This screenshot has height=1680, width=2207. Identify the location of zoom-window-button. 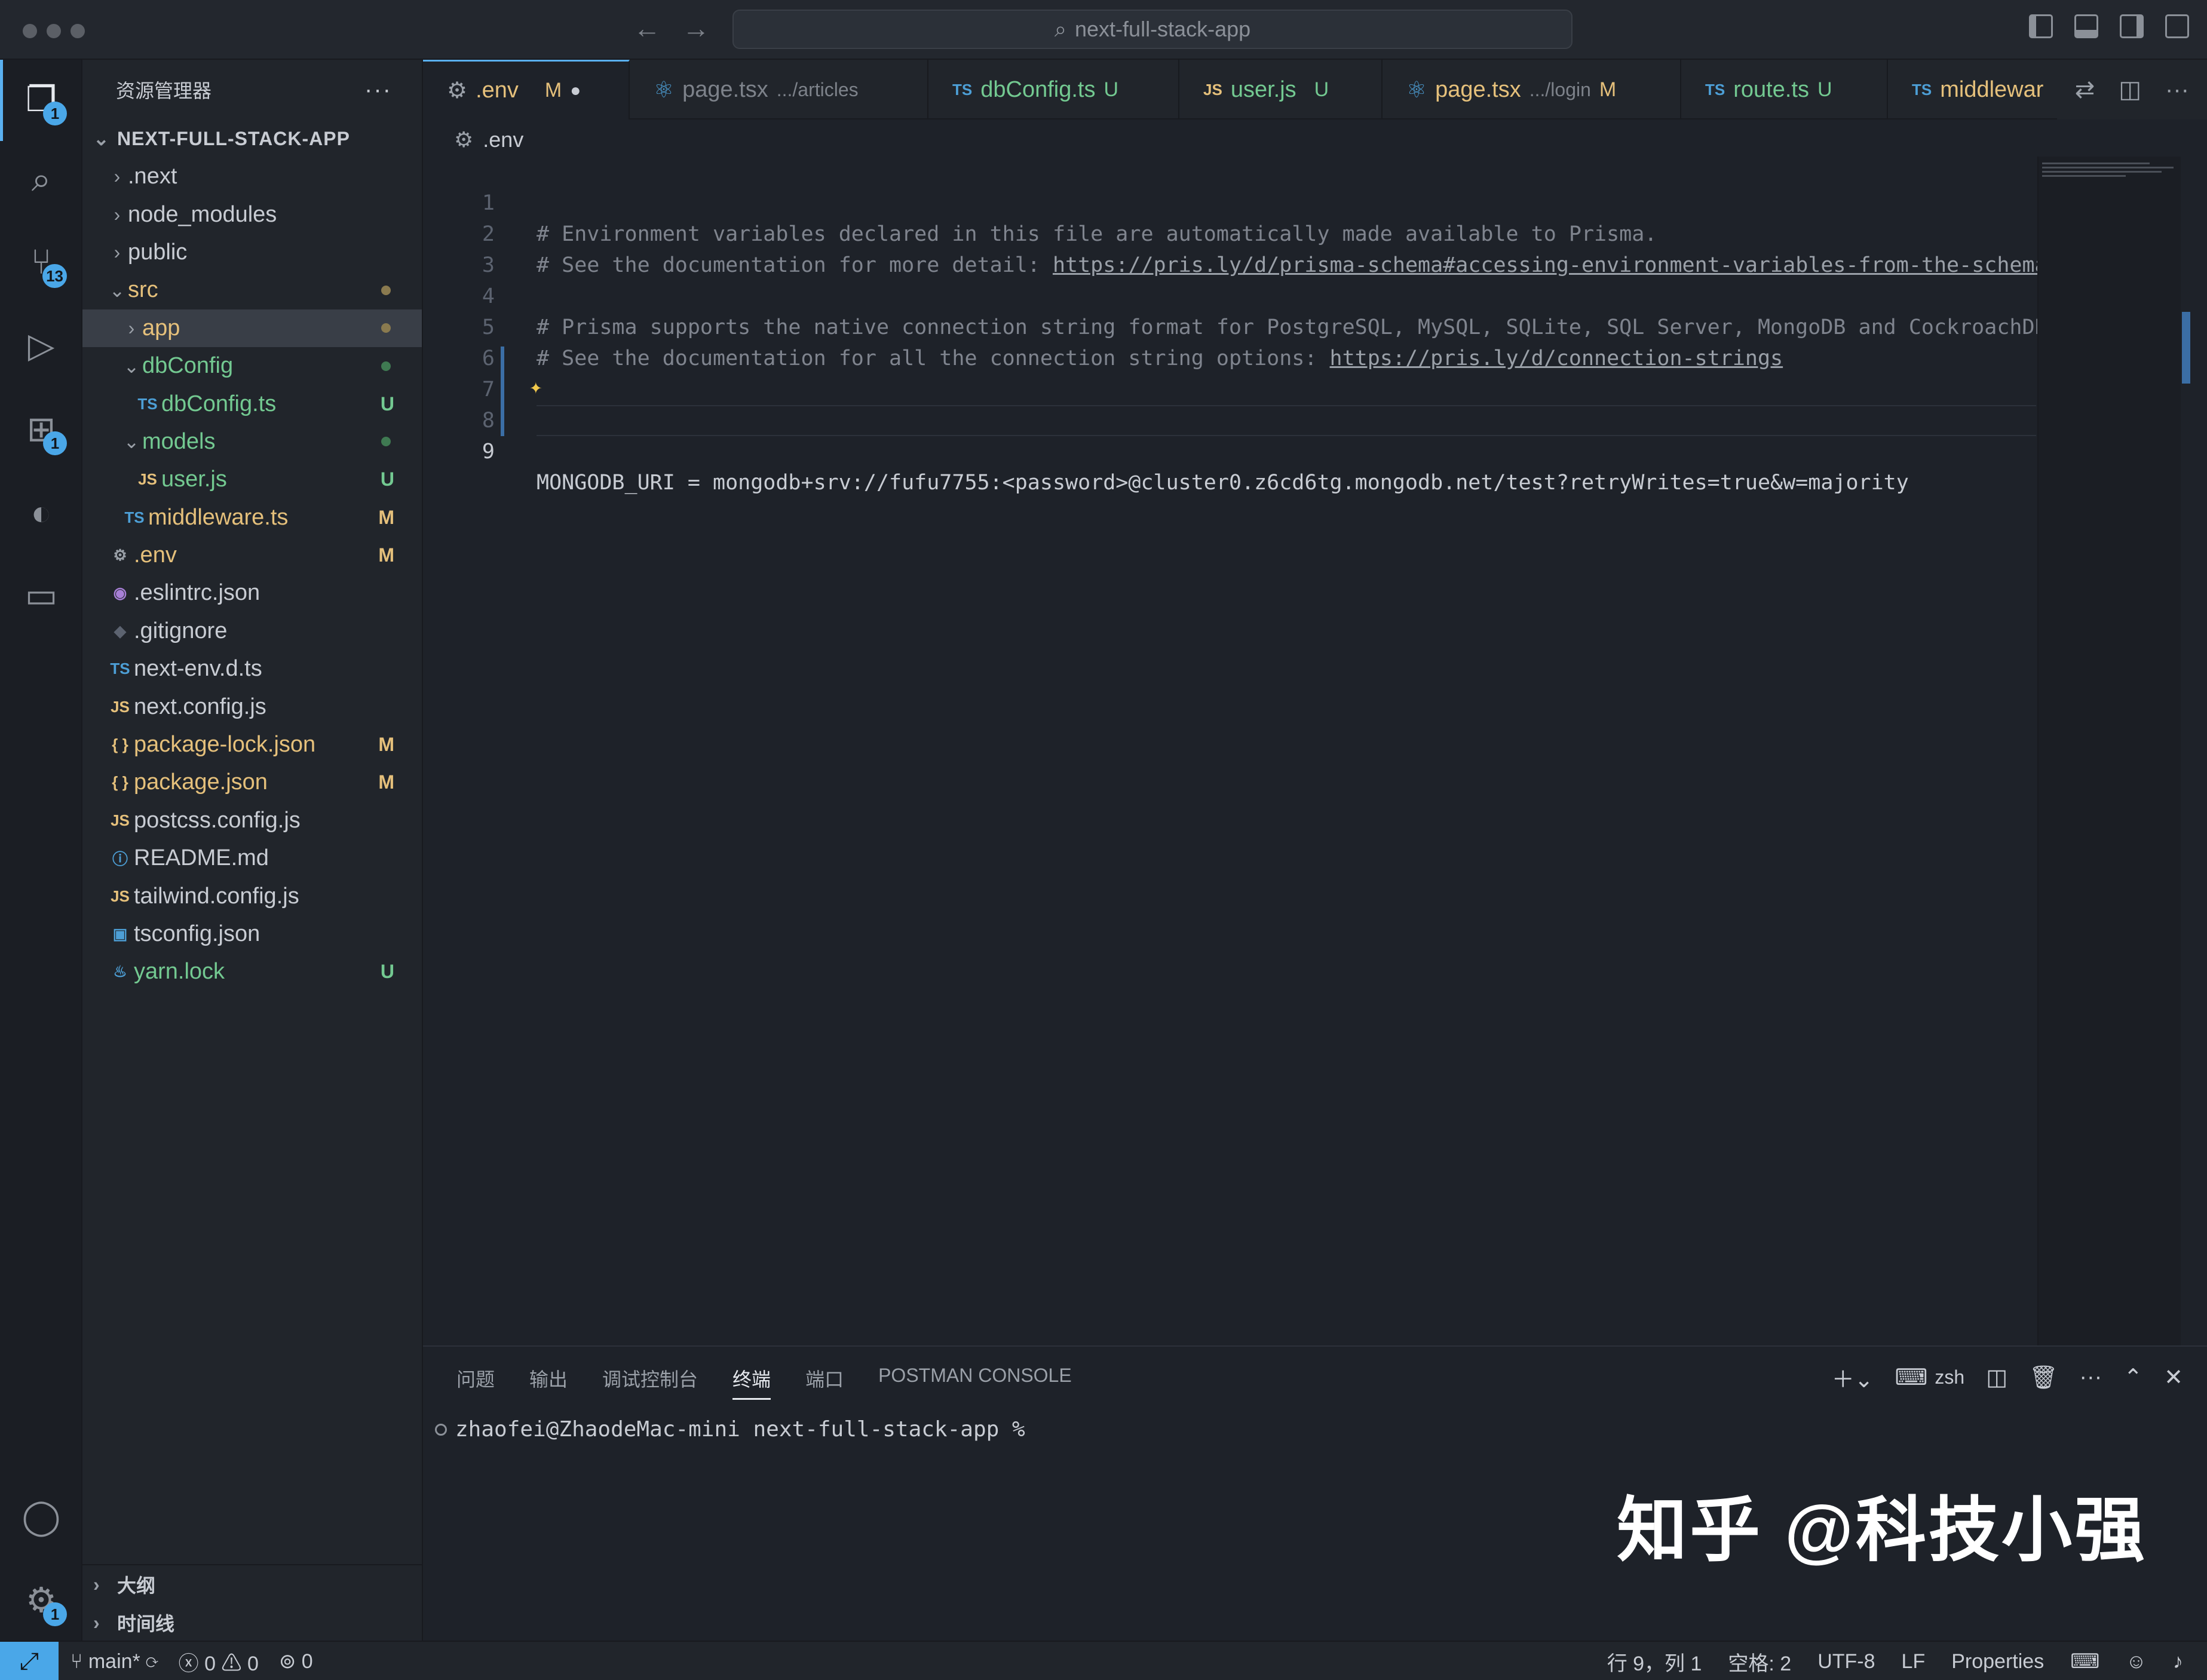
(77, 31).